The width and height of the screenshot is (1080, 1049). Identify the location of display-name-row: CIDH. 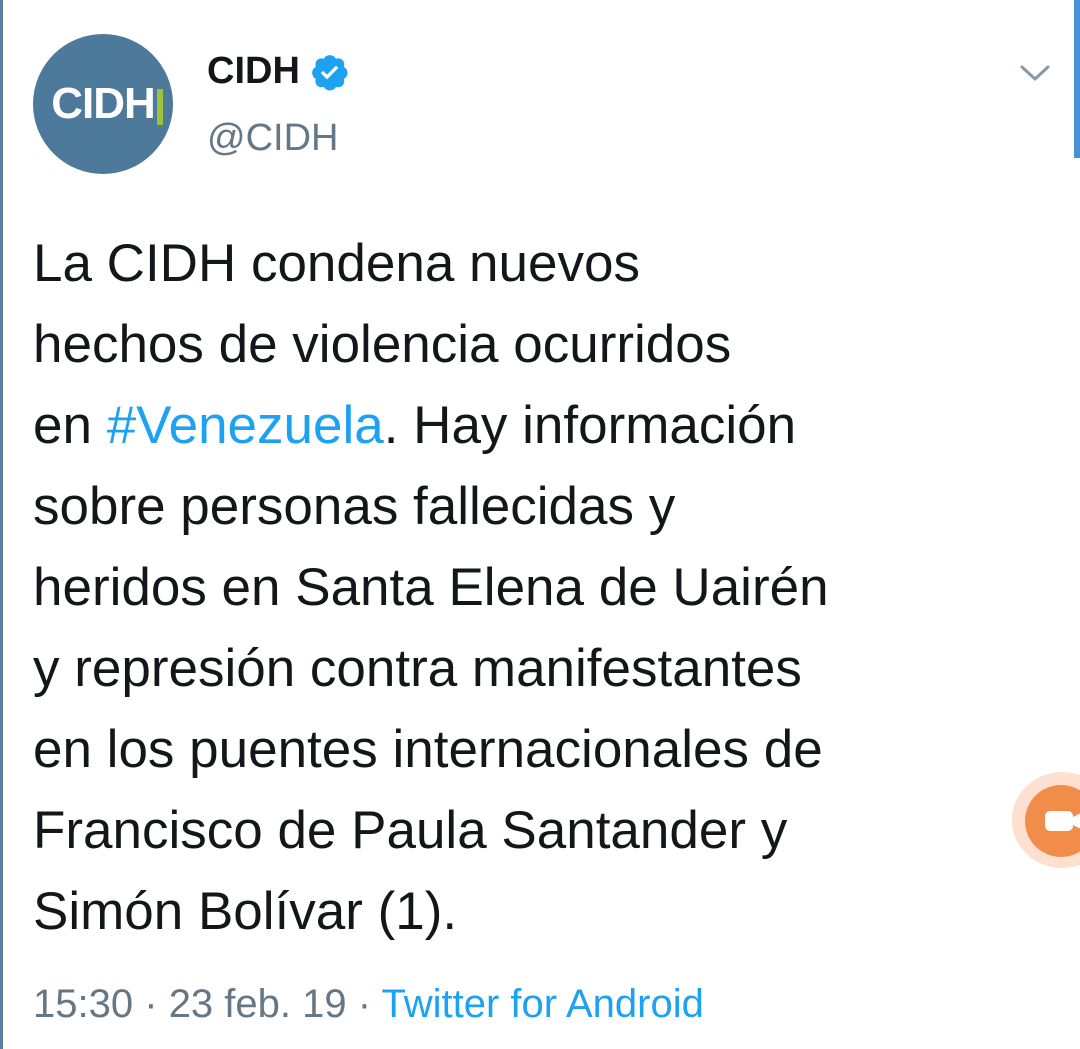
(278, 71).